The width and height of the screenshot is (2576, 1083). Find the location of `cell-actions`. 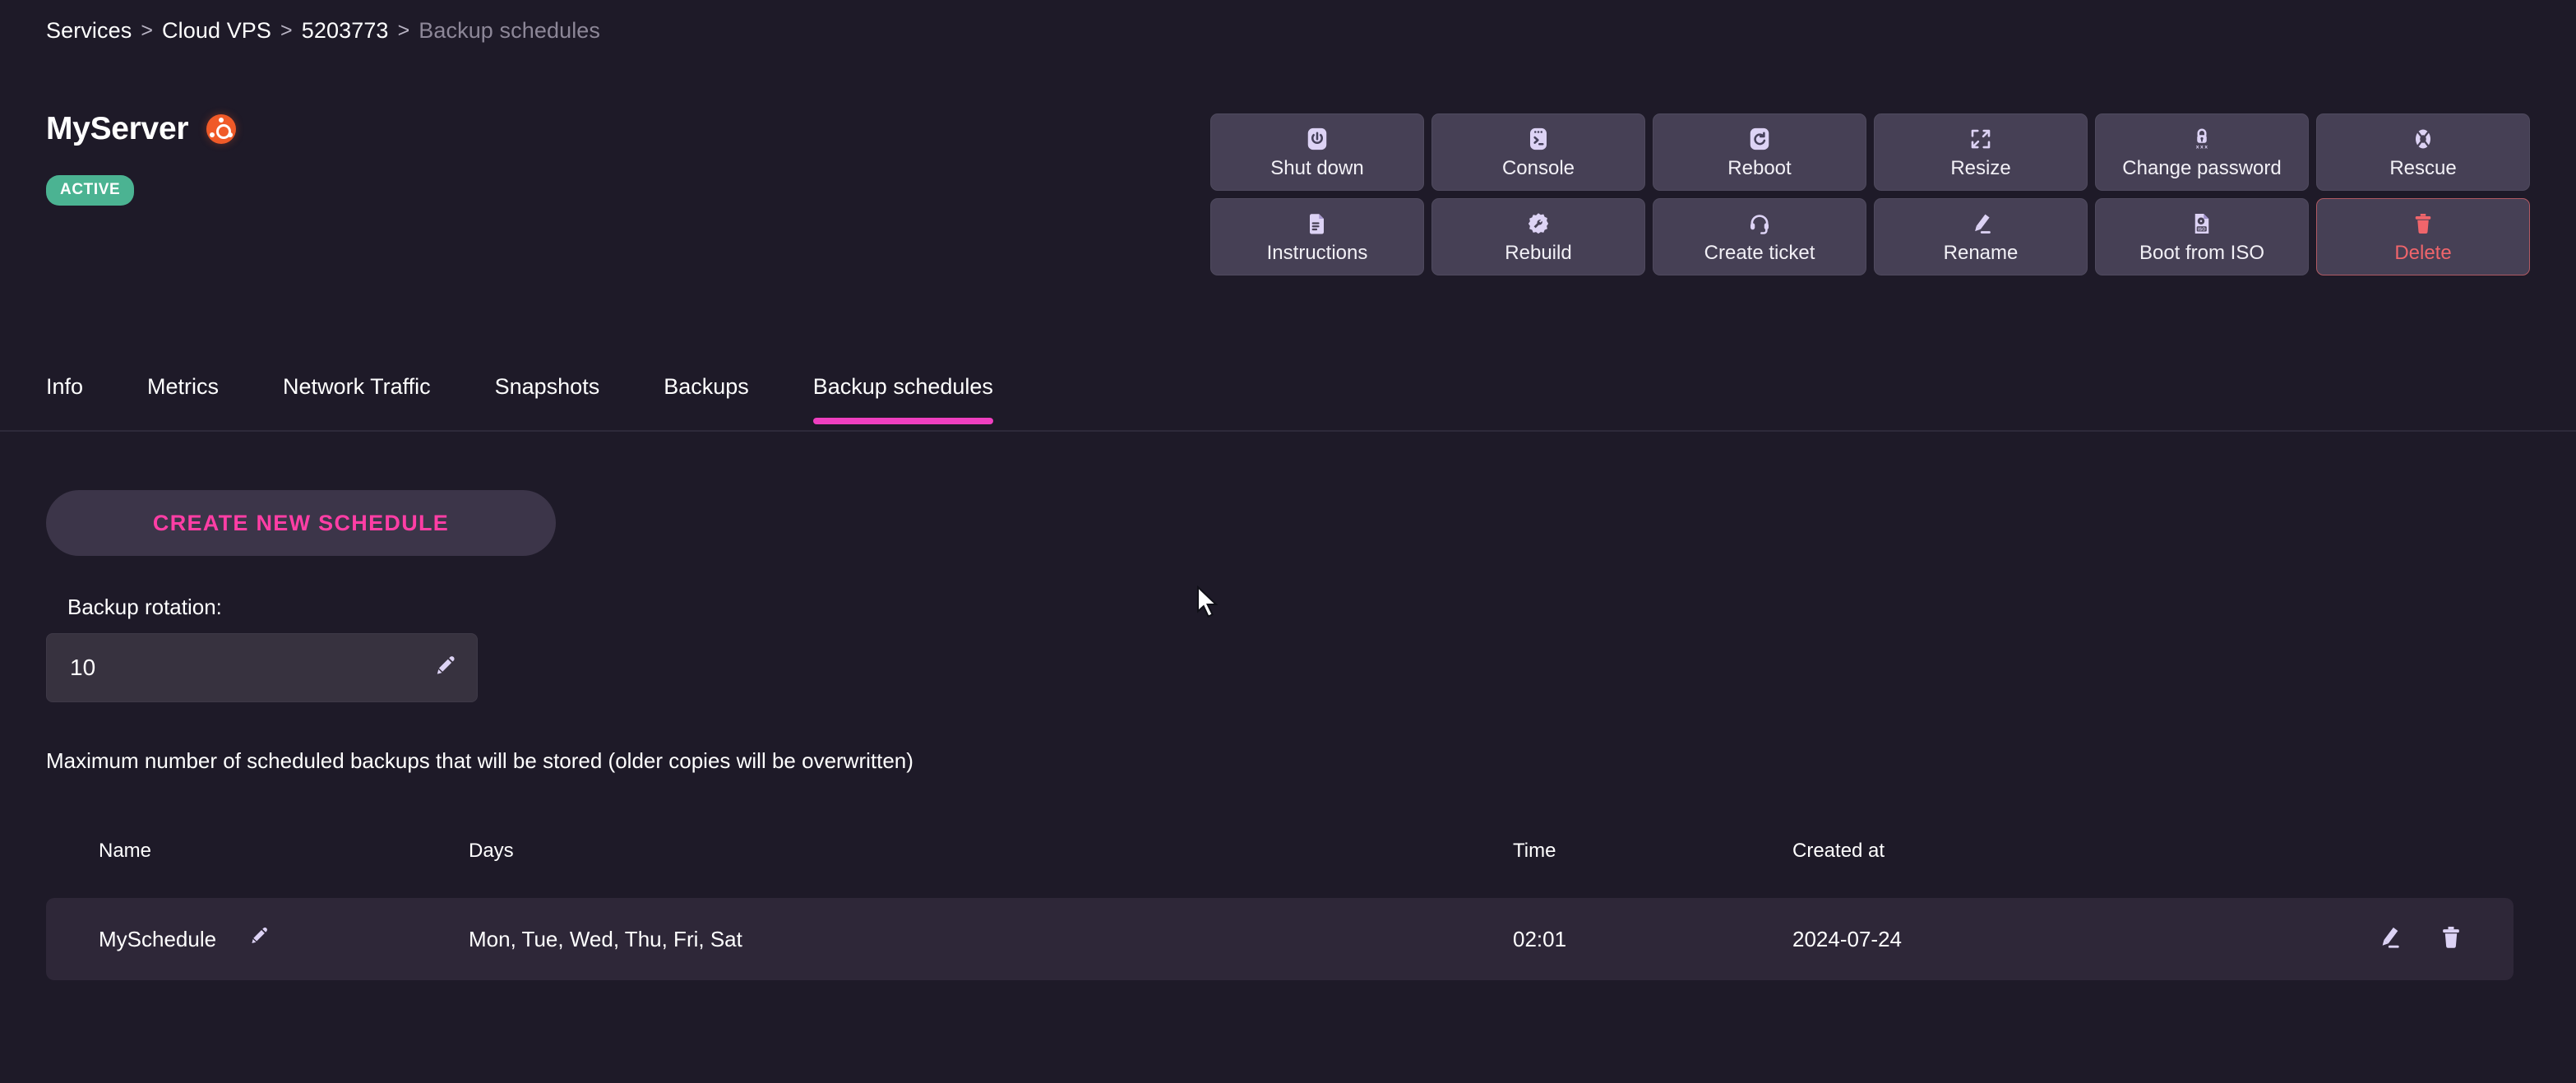

cell-actions is located at coordinates (2383, 939).